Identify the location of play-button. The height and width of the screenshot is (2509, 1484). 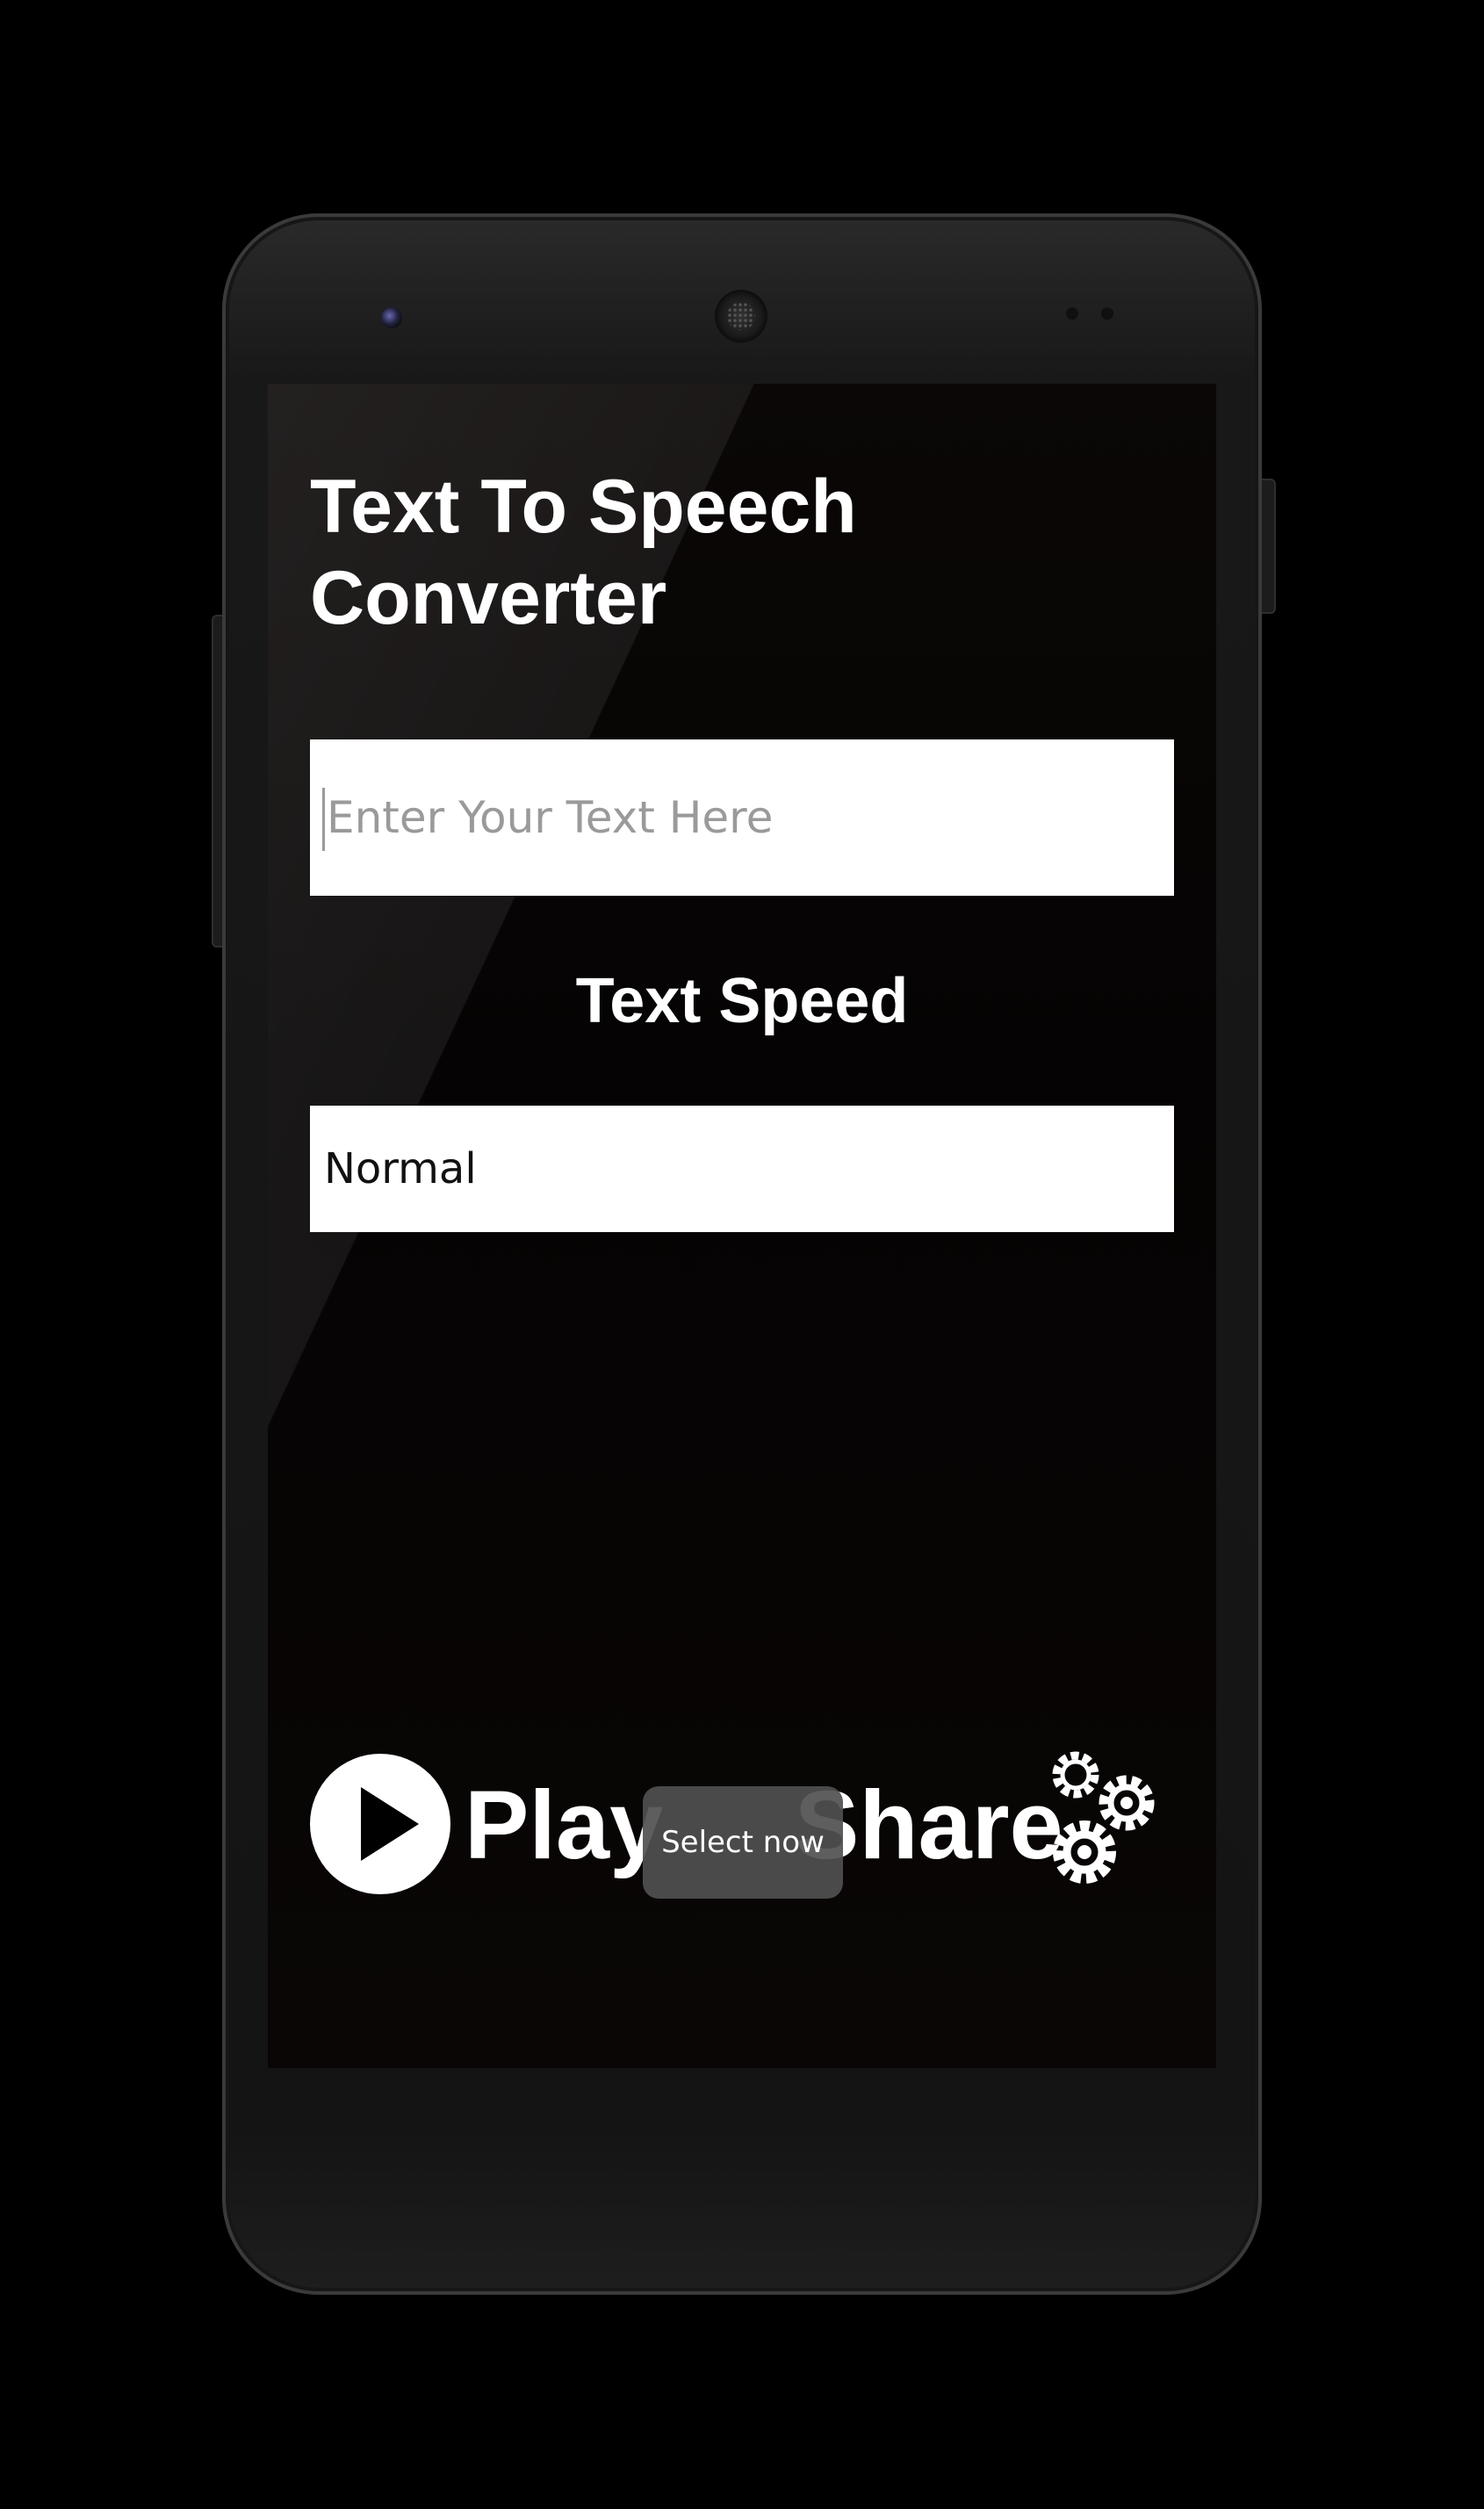
(380, 1824).